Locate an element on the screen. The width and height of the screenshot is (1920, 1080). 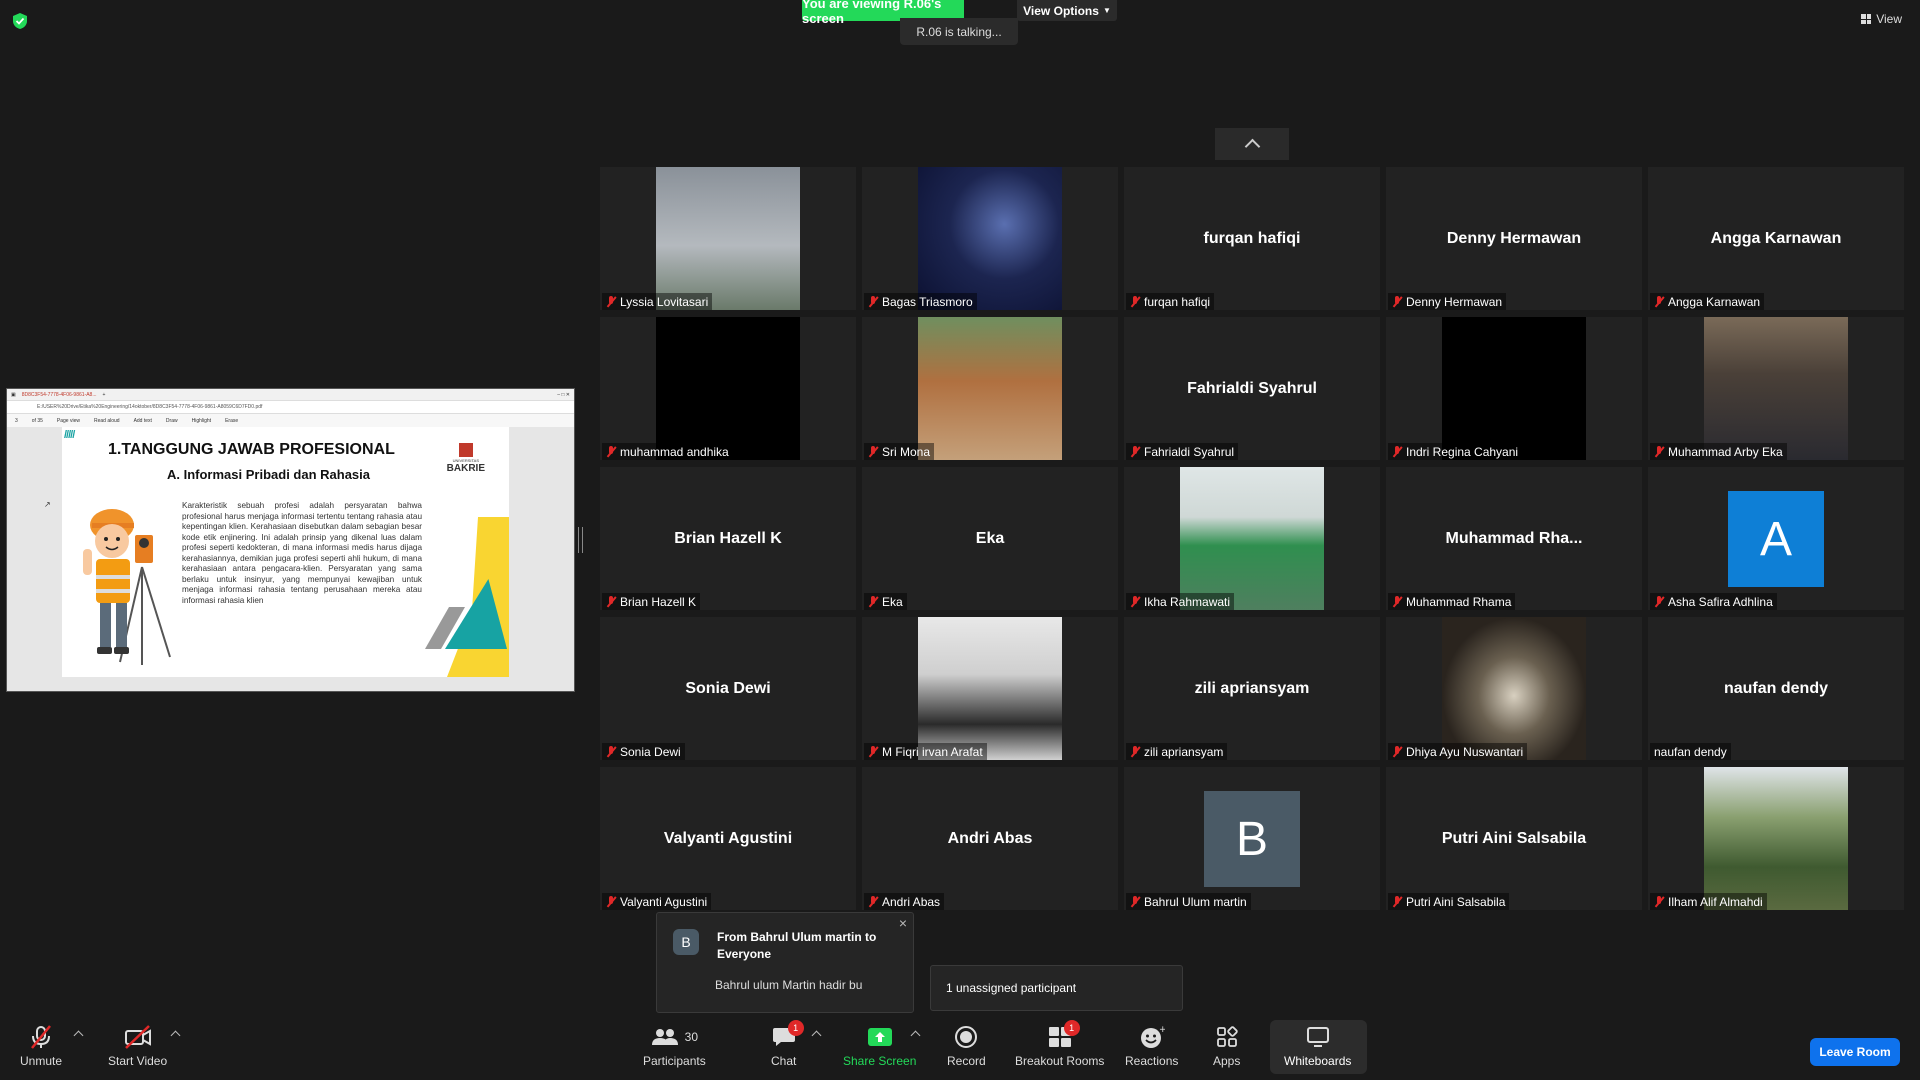
participant-display-name: Sonia Dewi is located at coordinates (728, 688).